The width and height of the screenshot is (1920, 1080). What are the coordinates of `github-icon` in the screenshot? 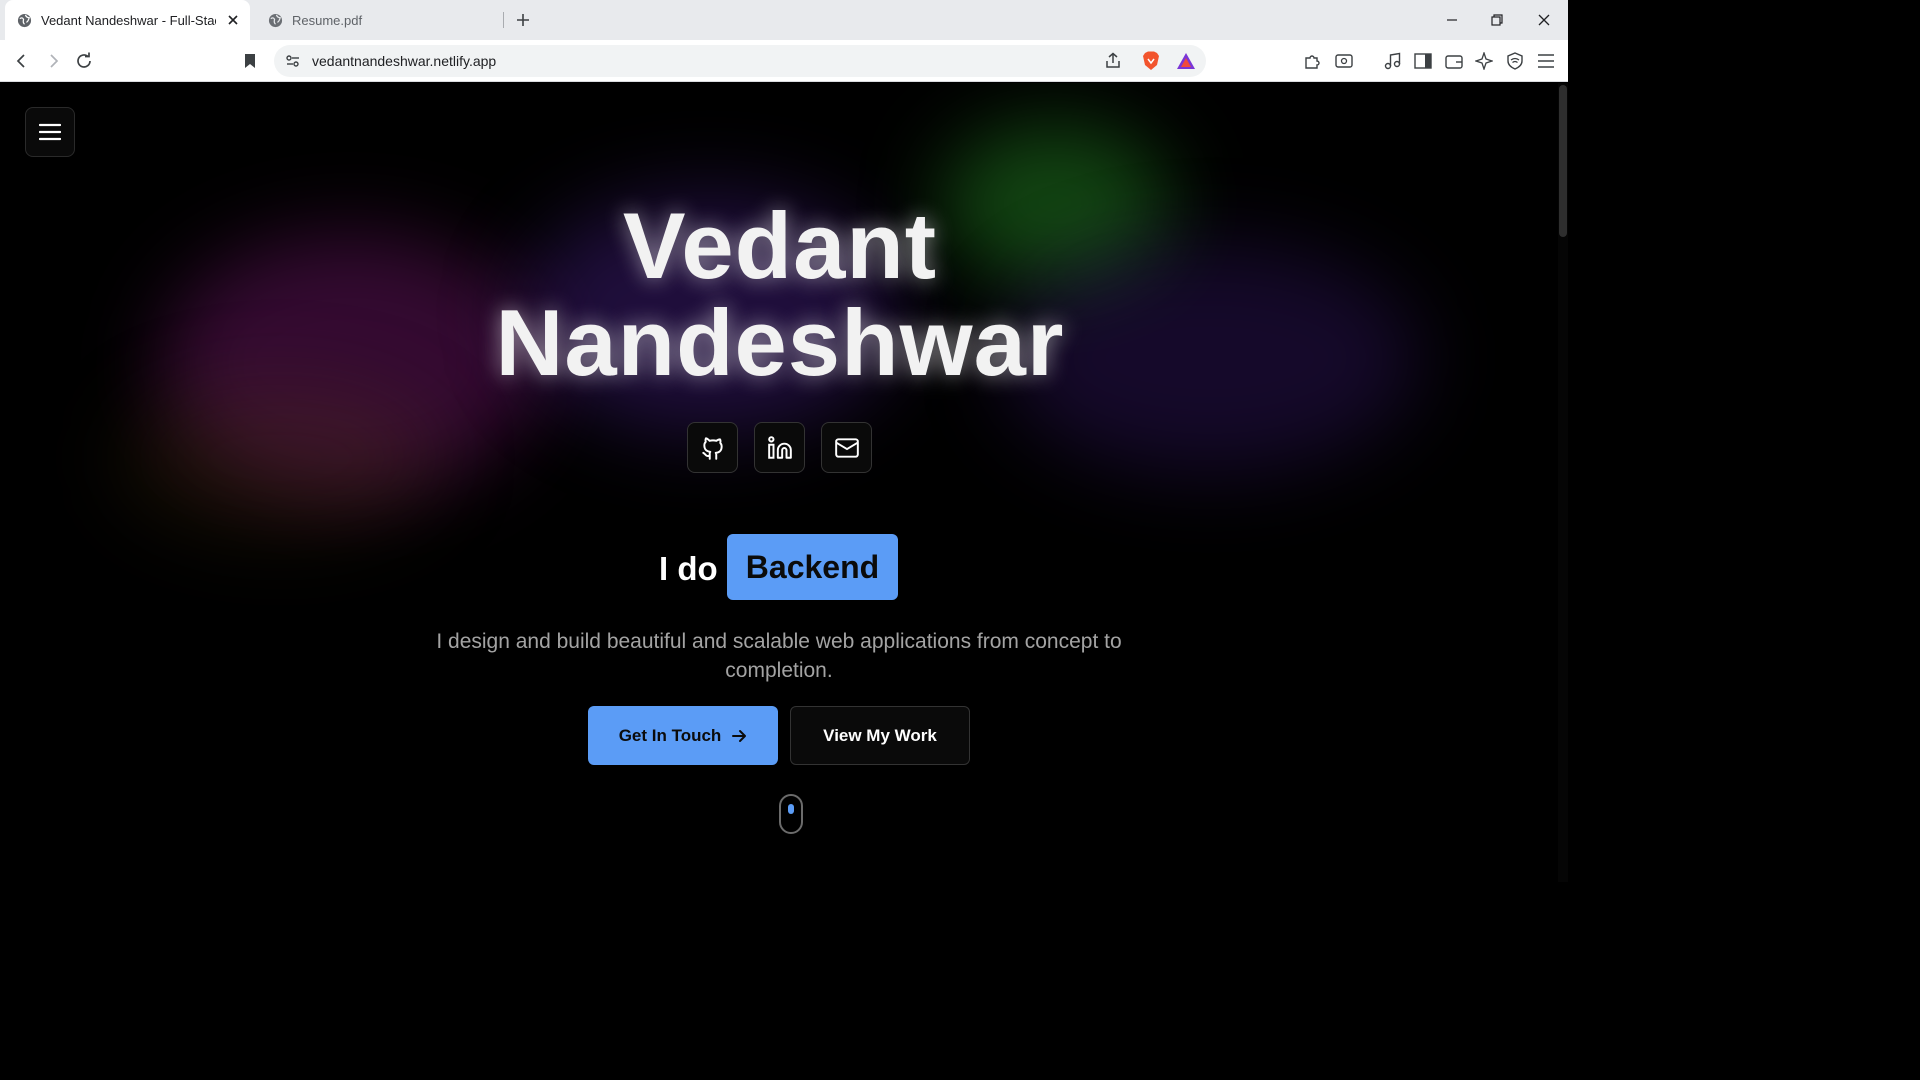 It's located at (712, 448).